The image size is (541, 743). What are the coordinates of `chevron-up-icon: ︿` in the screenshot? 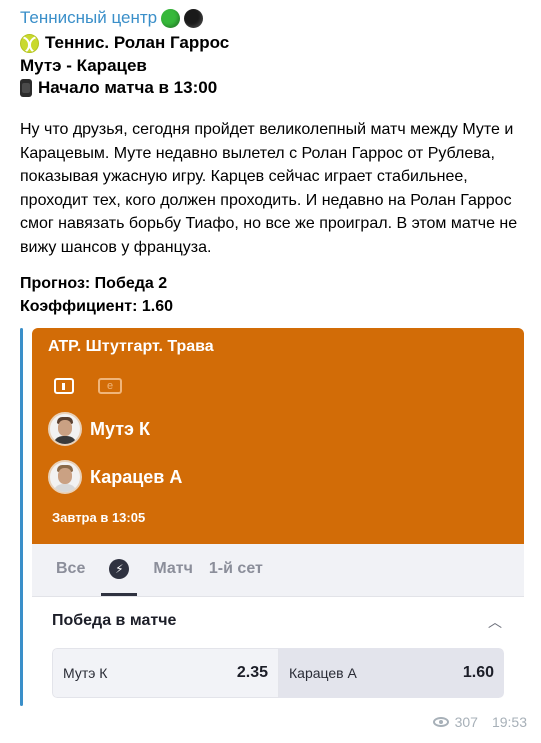 It's located at (495, 622).